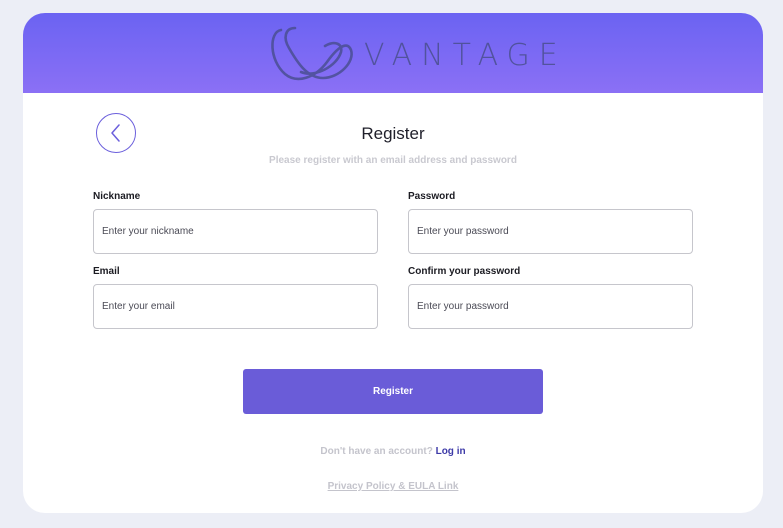 The height and width of the screenshot is (528, 783). I want to click on infinity-loop-logo, so click(312, 53).